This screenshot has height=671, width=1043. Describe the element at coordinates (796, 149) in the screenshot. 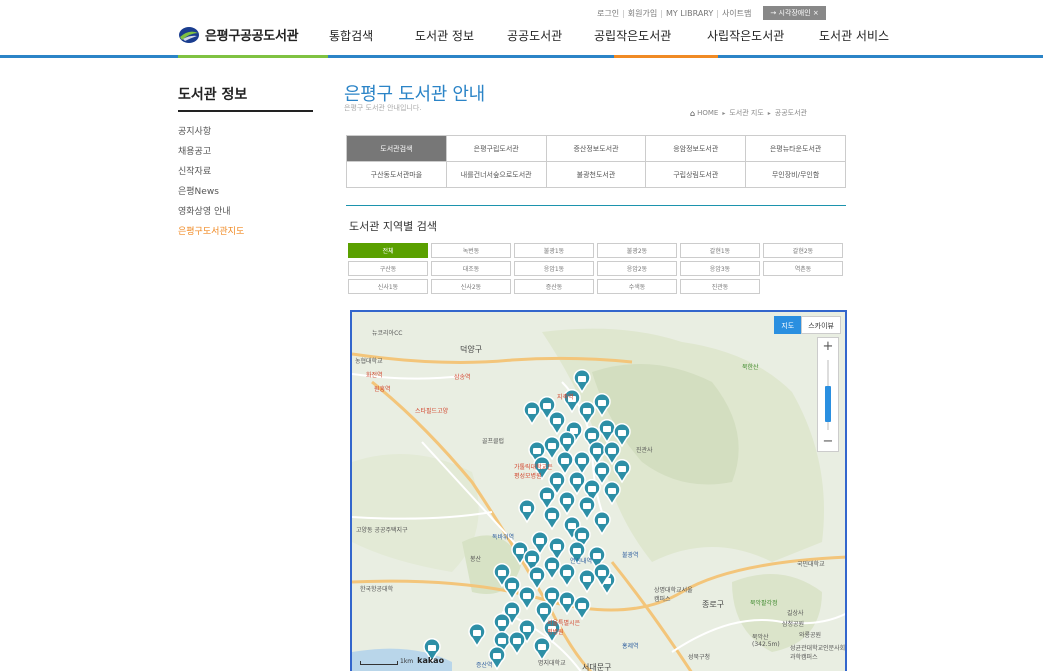

I see `library-tab: 은평뉴타운도서관` at that location.